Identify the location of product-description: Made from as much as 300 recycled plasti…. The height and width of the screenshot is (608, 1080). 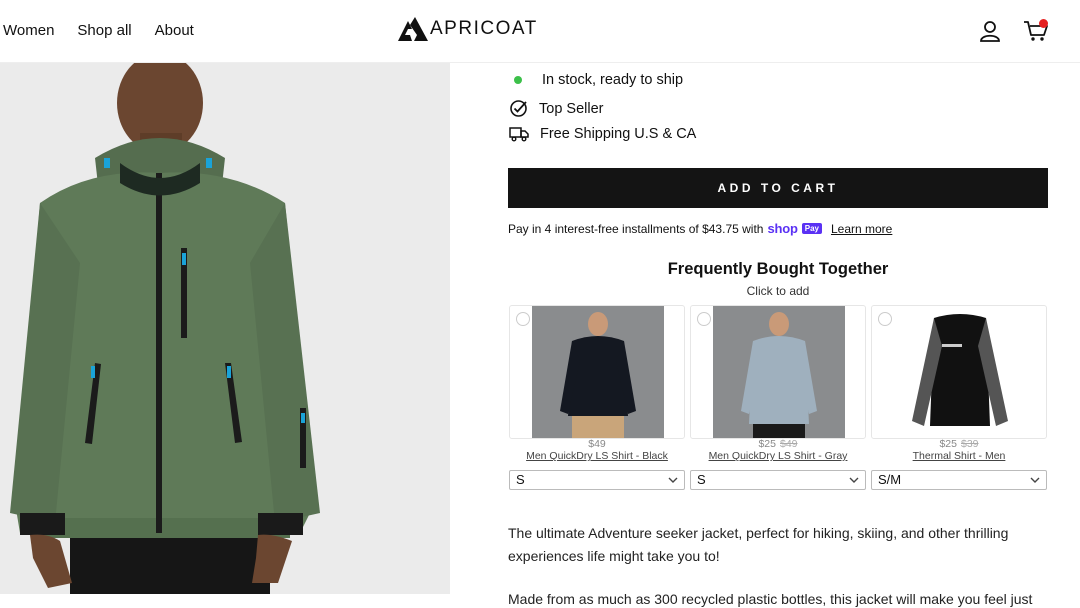
(770, 599).